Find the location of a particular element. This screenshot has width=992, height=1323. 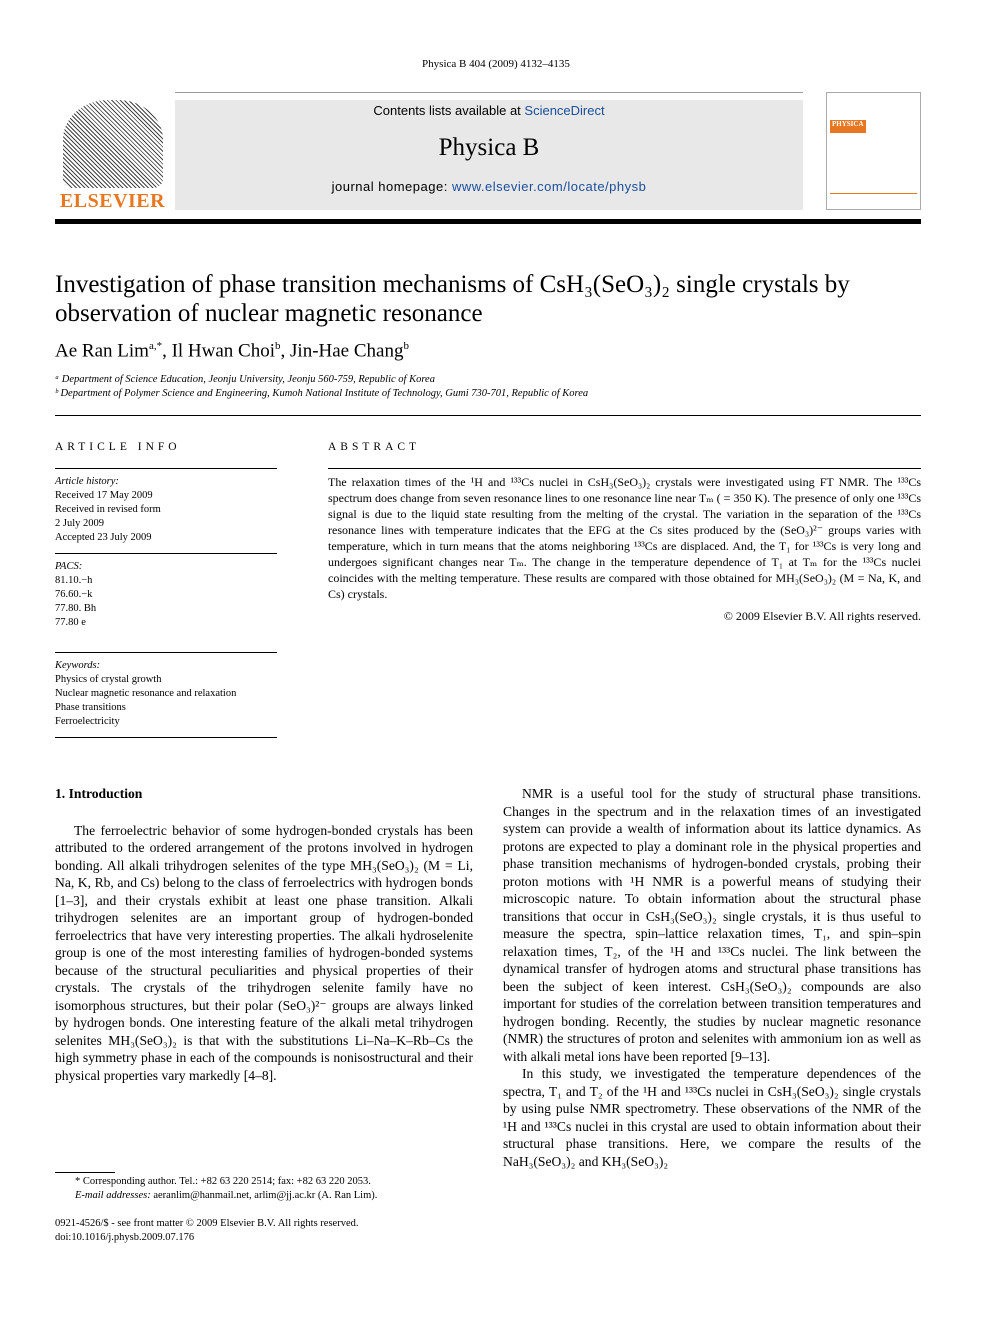

author: Il Hwan Choi is located at coordinates (223, 350).